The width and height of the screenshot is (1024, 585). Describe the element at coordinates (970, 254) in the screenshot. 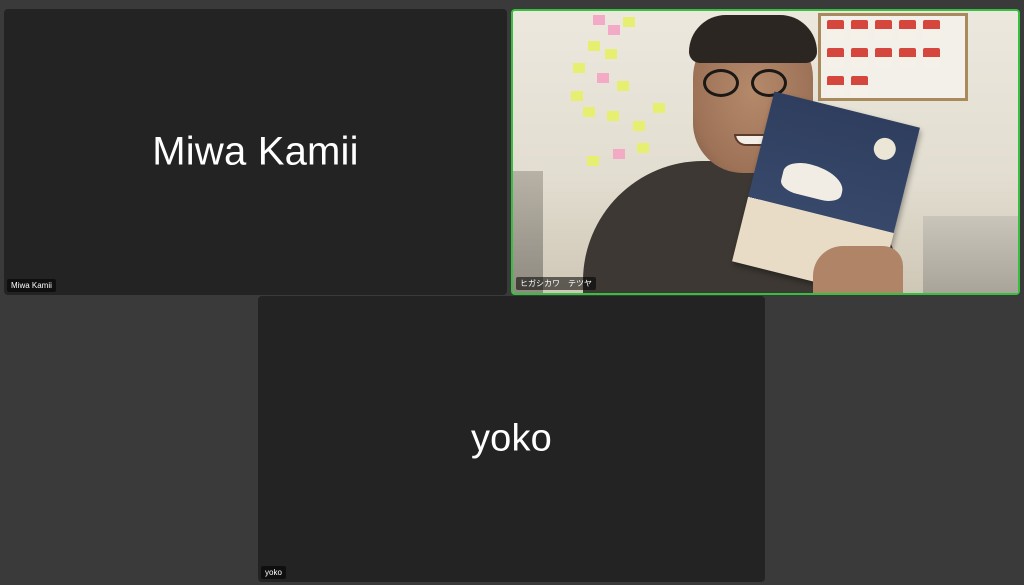

I see `desk-items` at that location.